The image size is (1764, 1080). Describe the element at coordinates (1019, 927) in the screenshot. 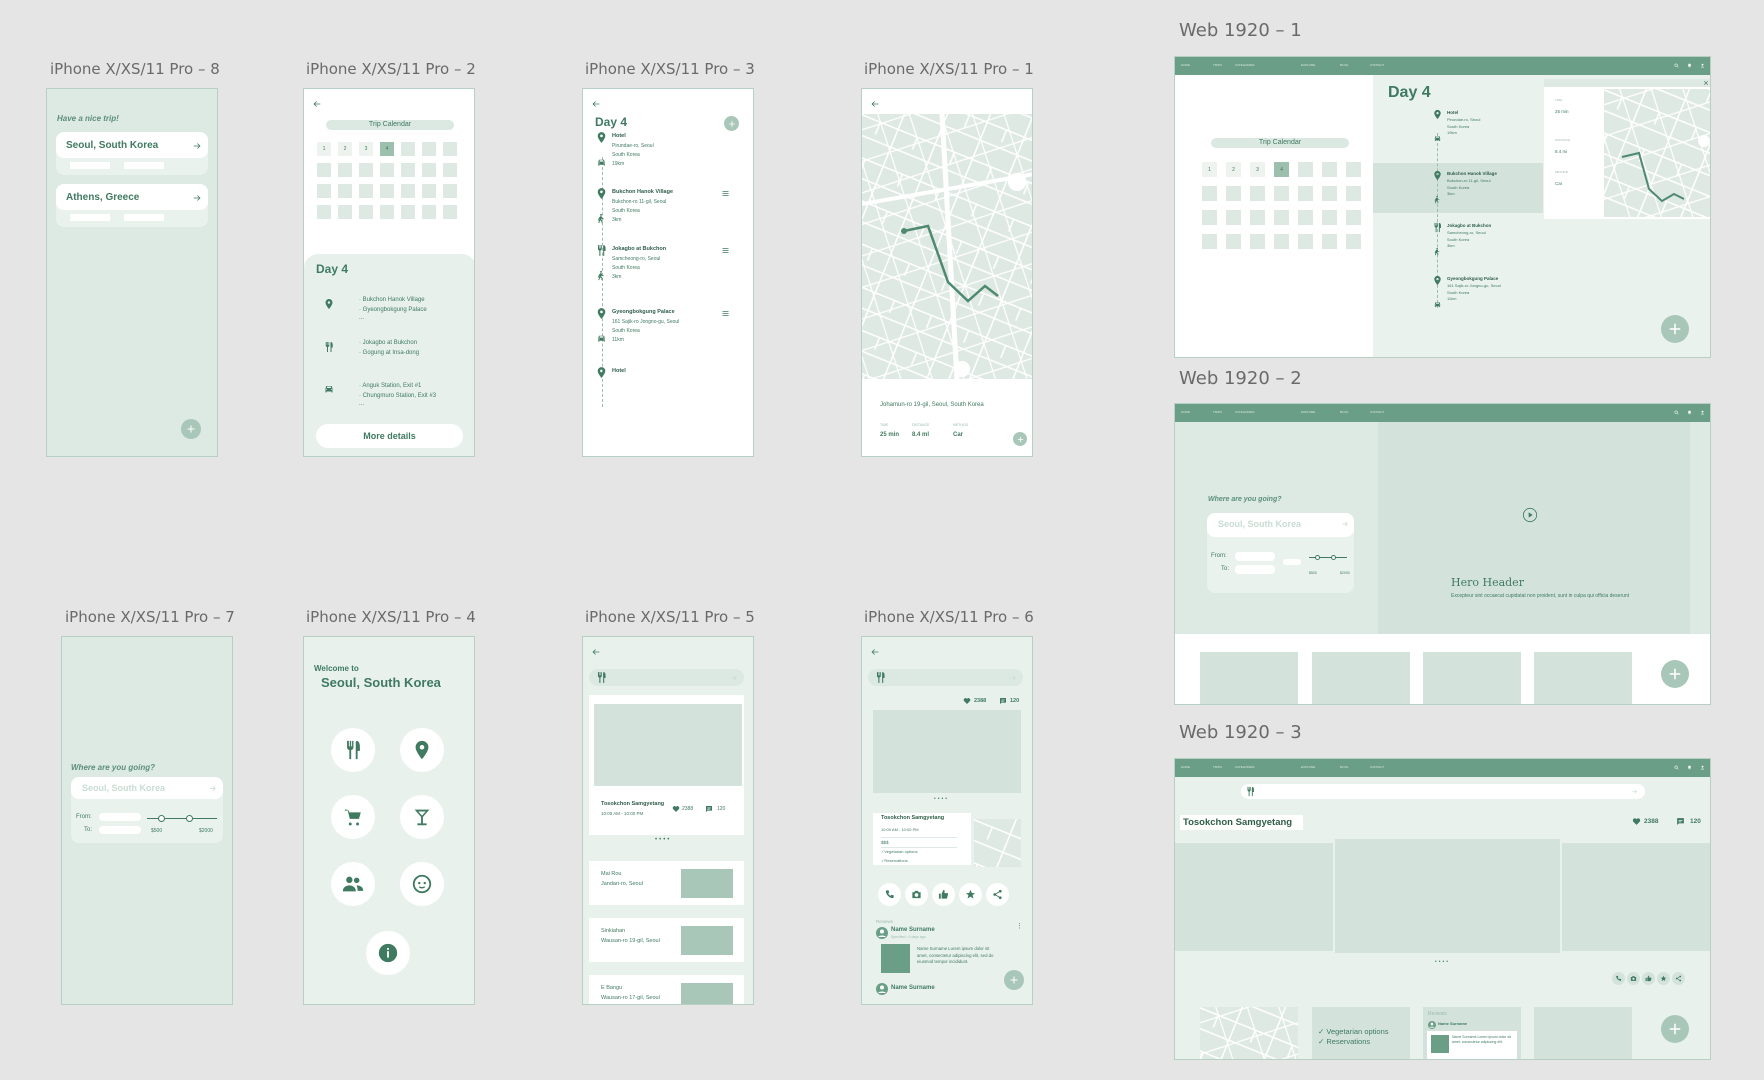

I see `more-options-icon: ⋮` at that location.